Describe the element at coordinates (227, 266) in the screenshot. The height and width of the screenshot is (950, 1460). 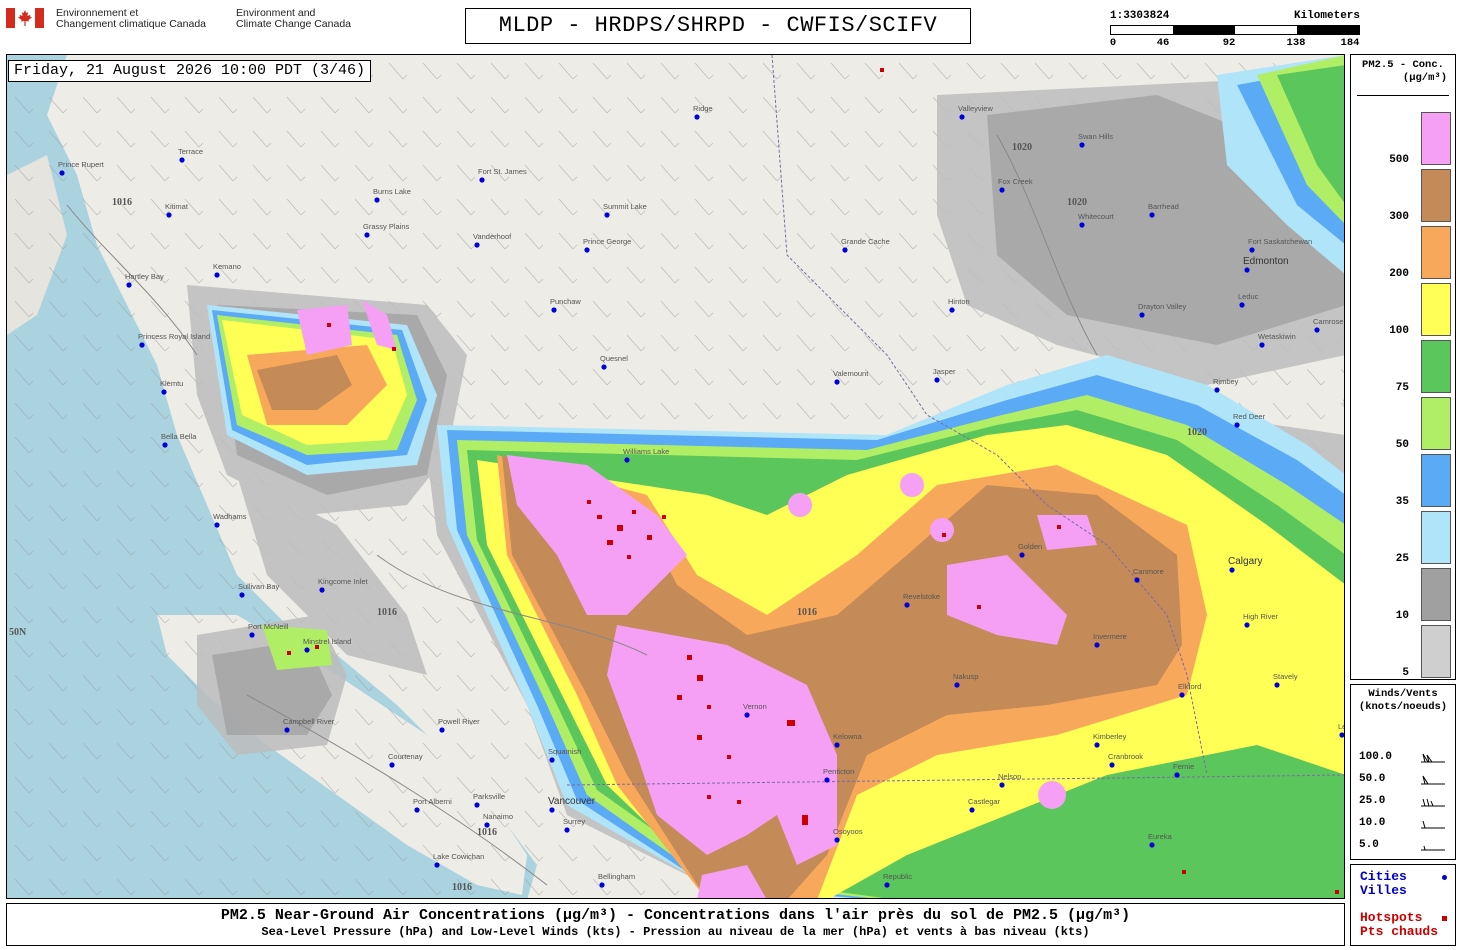
I see `city-label: Kemano` at that location.